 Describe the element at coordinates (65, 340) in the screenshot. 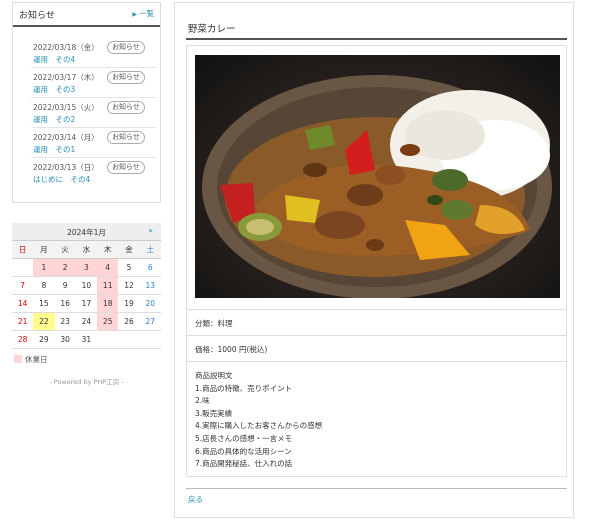

I see `calendar-day: 30` at that location.